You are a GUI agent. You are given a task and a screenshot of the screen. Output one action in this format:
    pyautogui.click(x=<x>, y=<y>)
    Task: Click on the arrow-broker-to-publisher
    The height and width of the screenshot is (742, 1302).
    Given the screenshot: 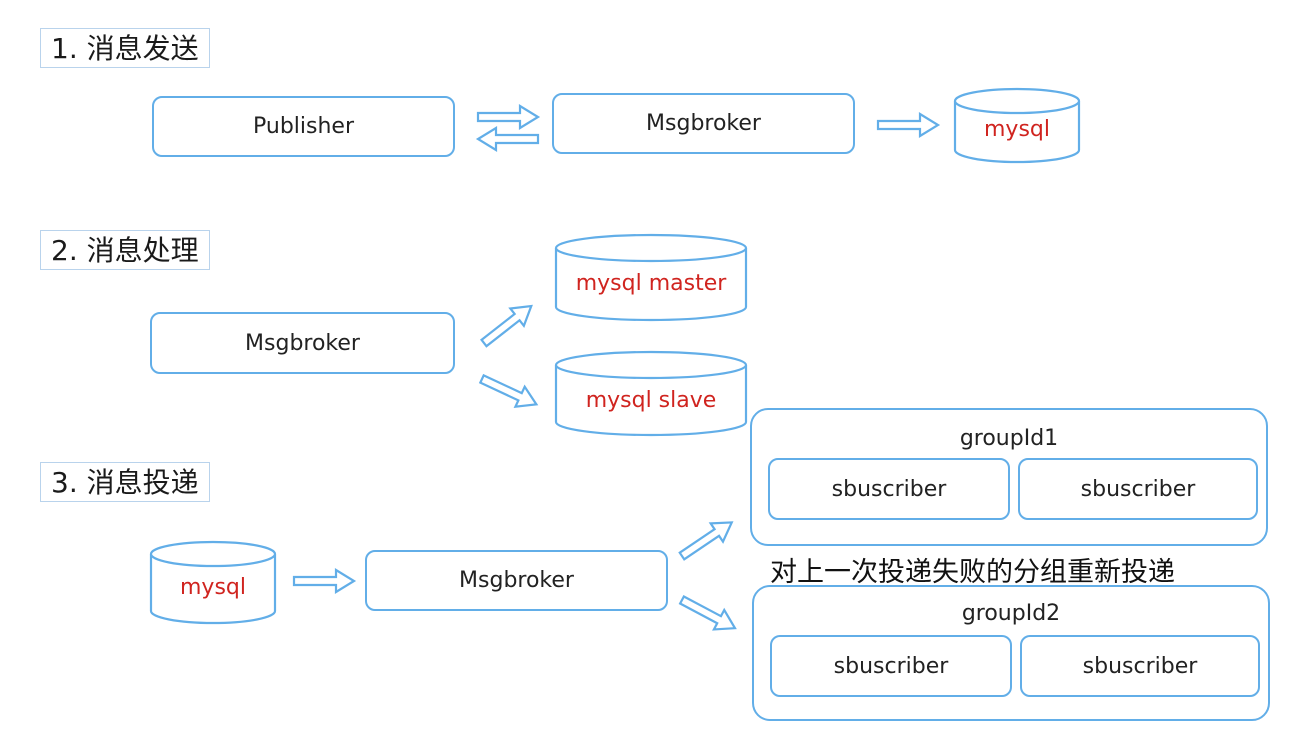 What is the action you would take?
    pyautogui.click(x=508, y=139)
    